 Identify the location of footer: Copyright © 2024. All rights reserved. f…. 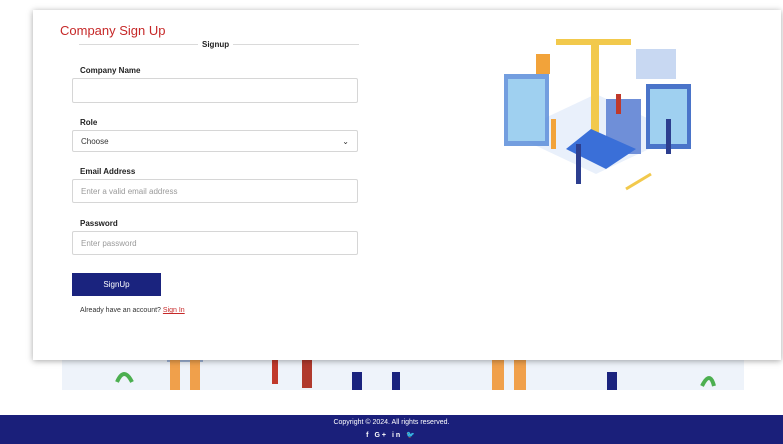
(391, 429).